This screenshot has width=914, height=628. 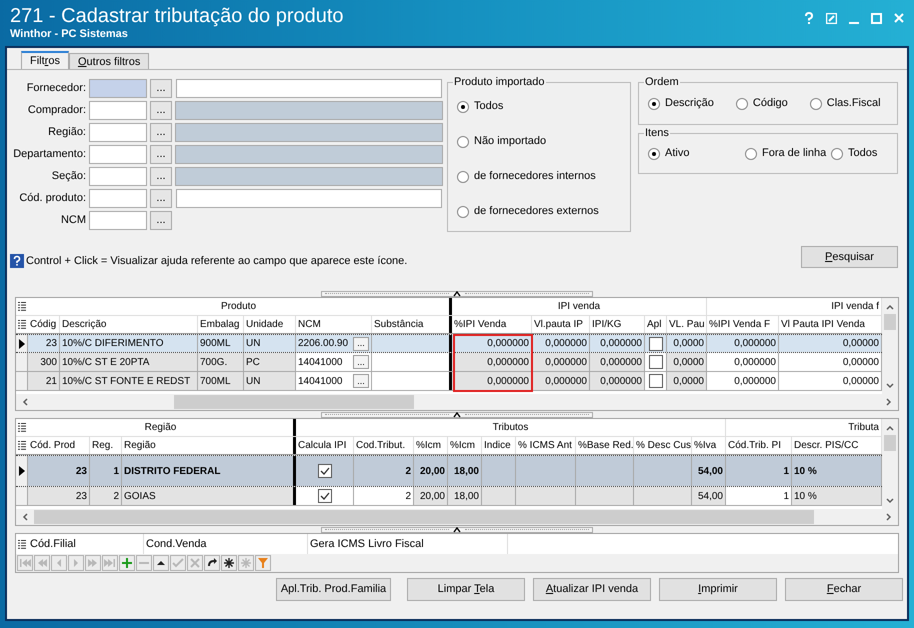 I want to click on table-row: 23 2 GOIAS 2 20,00 18,00 54,00 1 10 %, so click(x=449, y=496).